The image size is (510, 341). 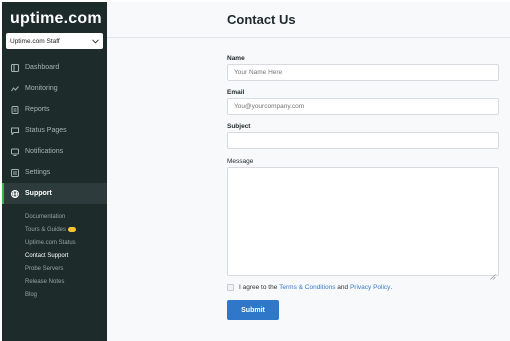 I want to click on sidebar-item-reports: Reports, so click(x=54, y=109).